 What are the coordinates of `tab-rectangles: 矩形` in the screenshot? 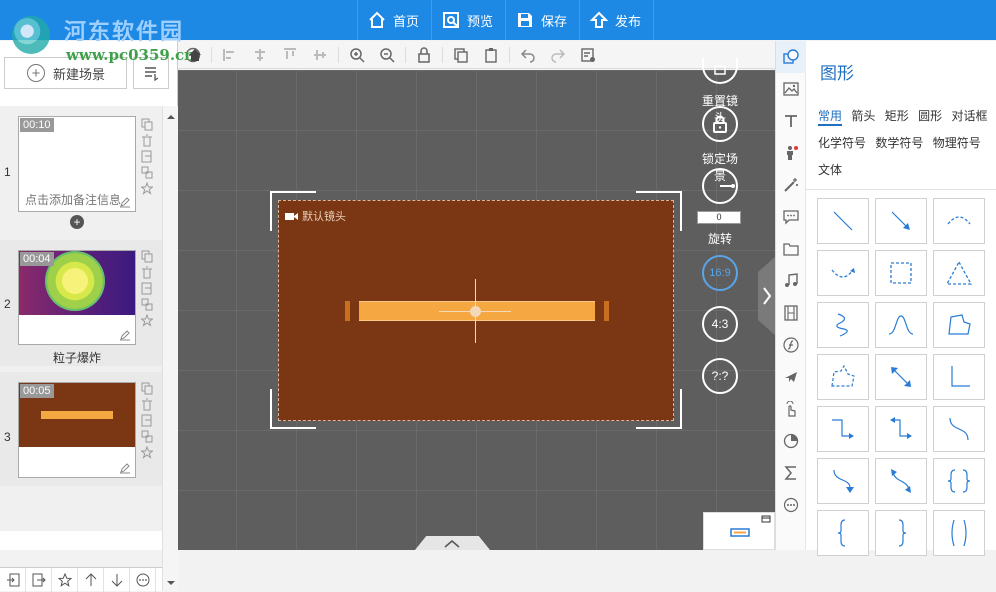 It's located at (897, 116).